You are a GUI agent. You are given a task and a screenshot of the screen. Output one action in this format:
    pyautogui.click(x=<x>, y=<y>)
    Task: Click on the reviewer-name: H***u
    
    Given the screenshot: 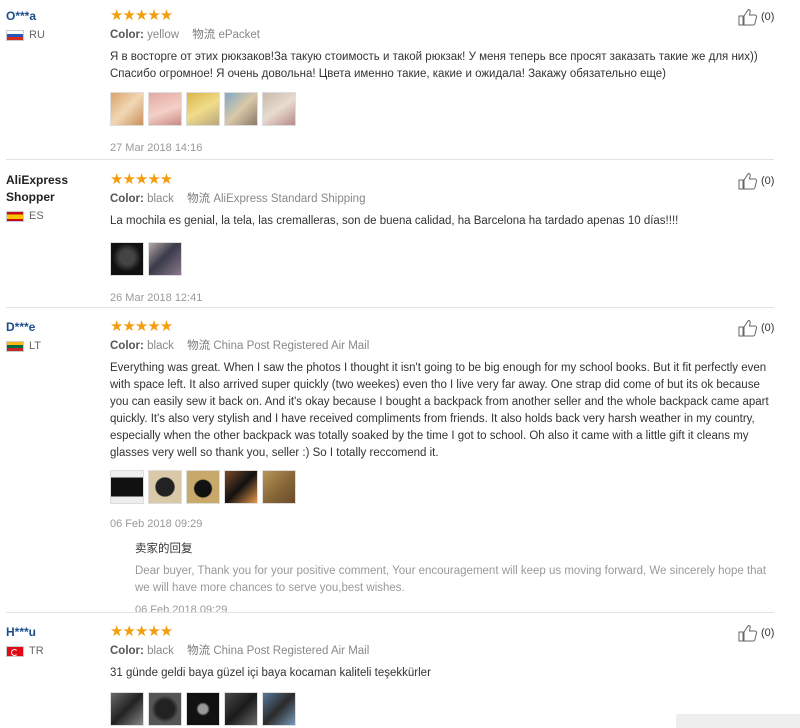 What is the action you would take?
    pyautogui.click(x=21, y=632)
    